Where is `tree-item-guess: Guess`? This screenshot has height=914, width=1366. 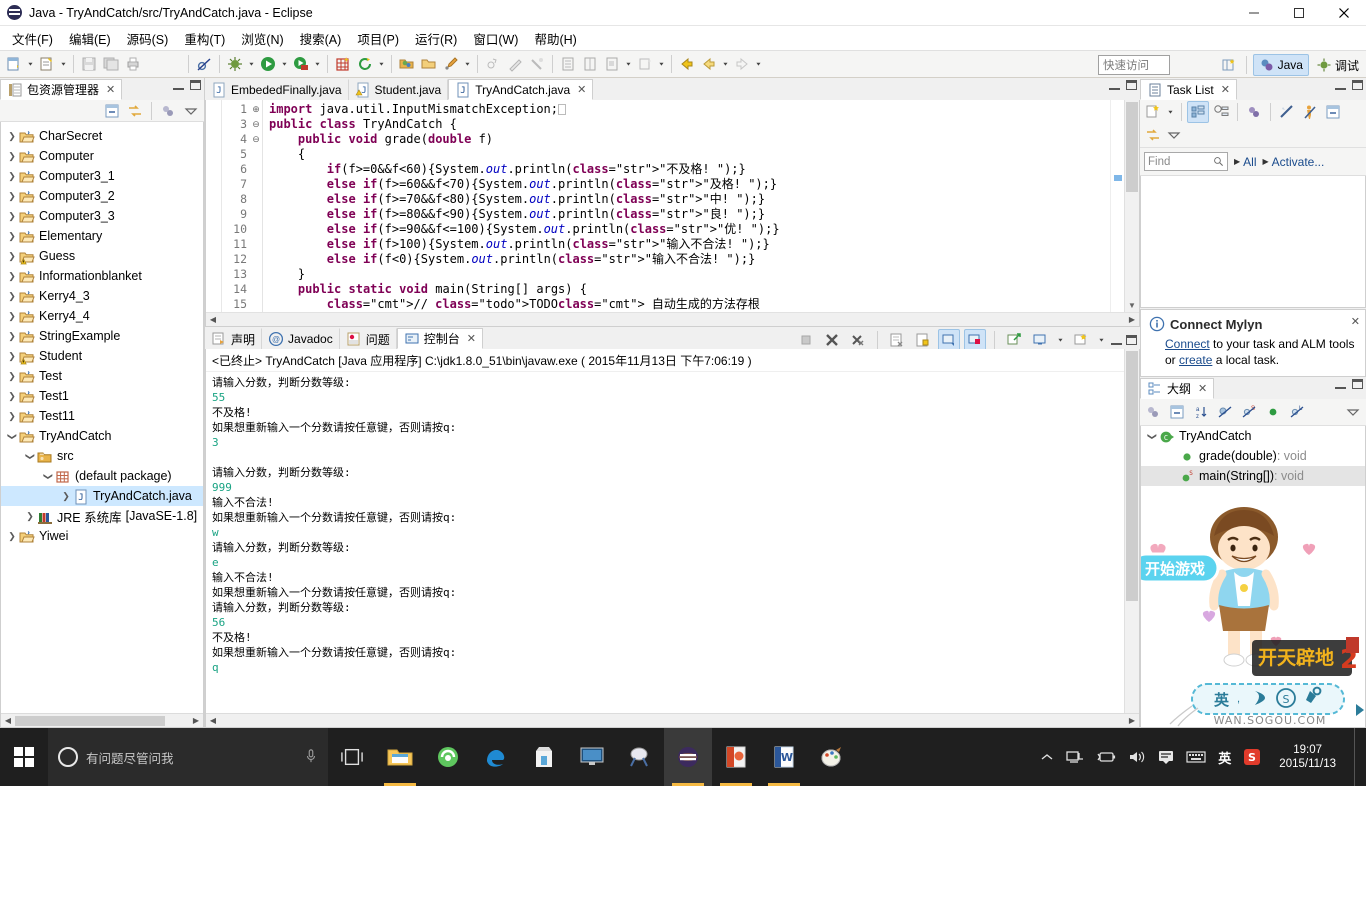 tree-item-guess: Guess is located at coordinates (102, 256).